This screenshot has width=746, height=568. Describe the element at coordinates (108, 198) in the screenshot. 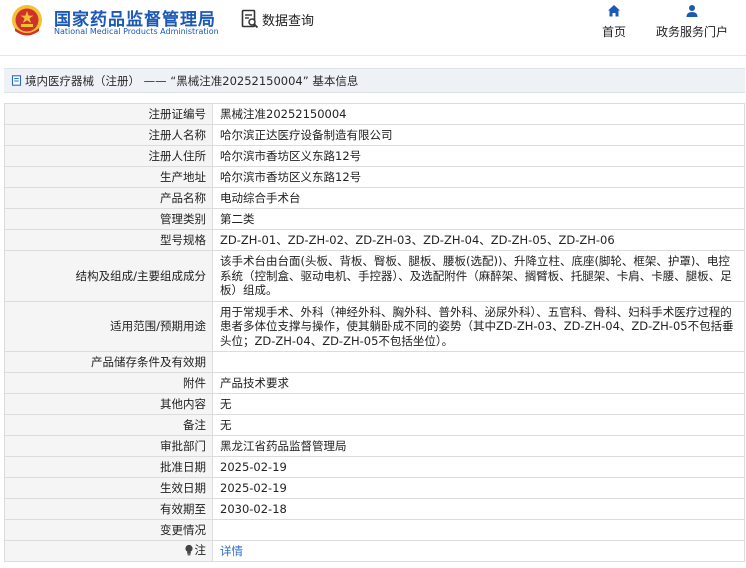

I see `row-key: 产品名称` at that location.